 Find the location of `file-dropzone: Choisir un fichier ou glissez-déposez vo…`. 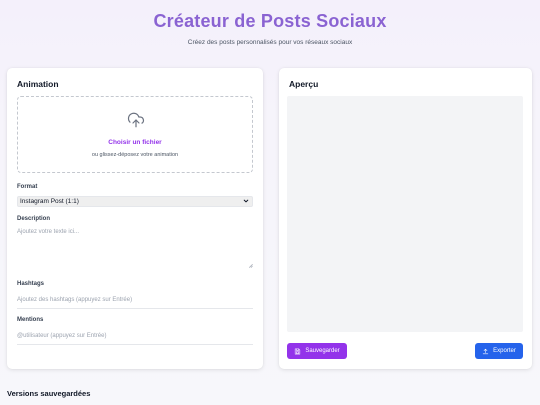

file-dropzone: Choisir un fichier ou glissez-déposez vo… is located at coordinates (135, 134).